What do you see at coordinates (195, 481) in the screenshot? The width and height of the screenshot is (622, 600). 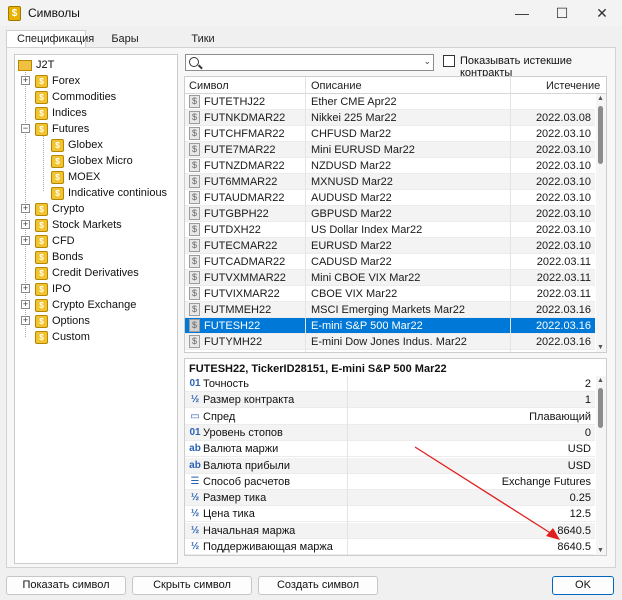 I see `property-type-icon: ☰` at bounding box center [195, 481].